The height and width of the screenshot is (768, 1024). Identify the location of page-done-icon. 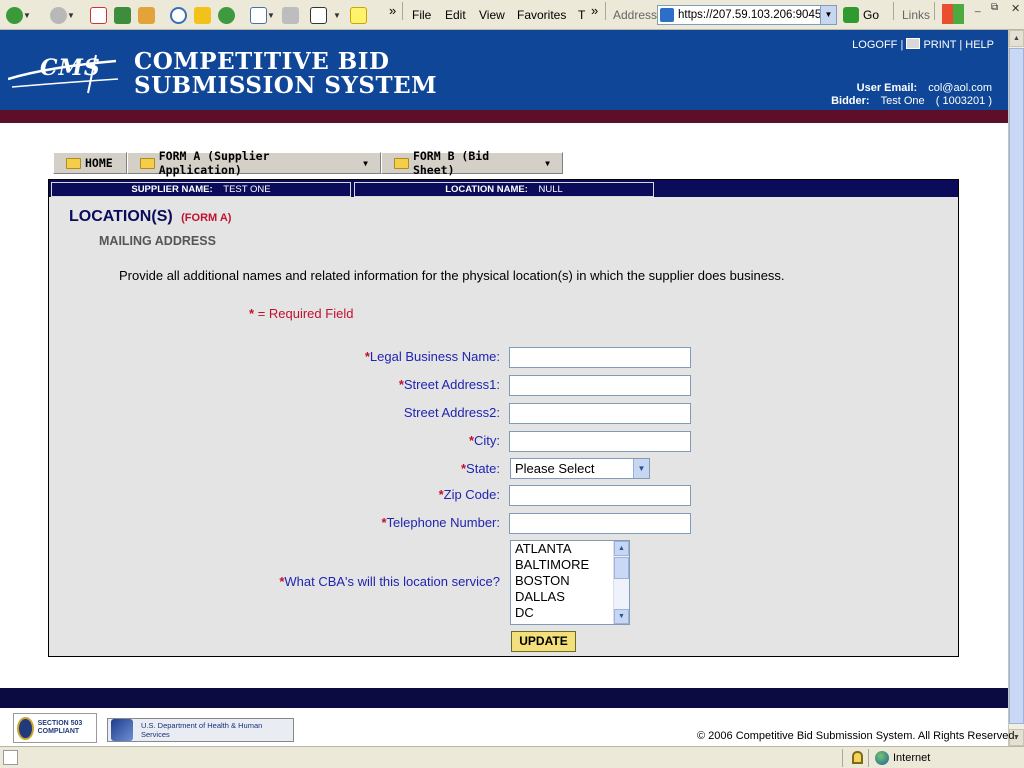
(10, 757).